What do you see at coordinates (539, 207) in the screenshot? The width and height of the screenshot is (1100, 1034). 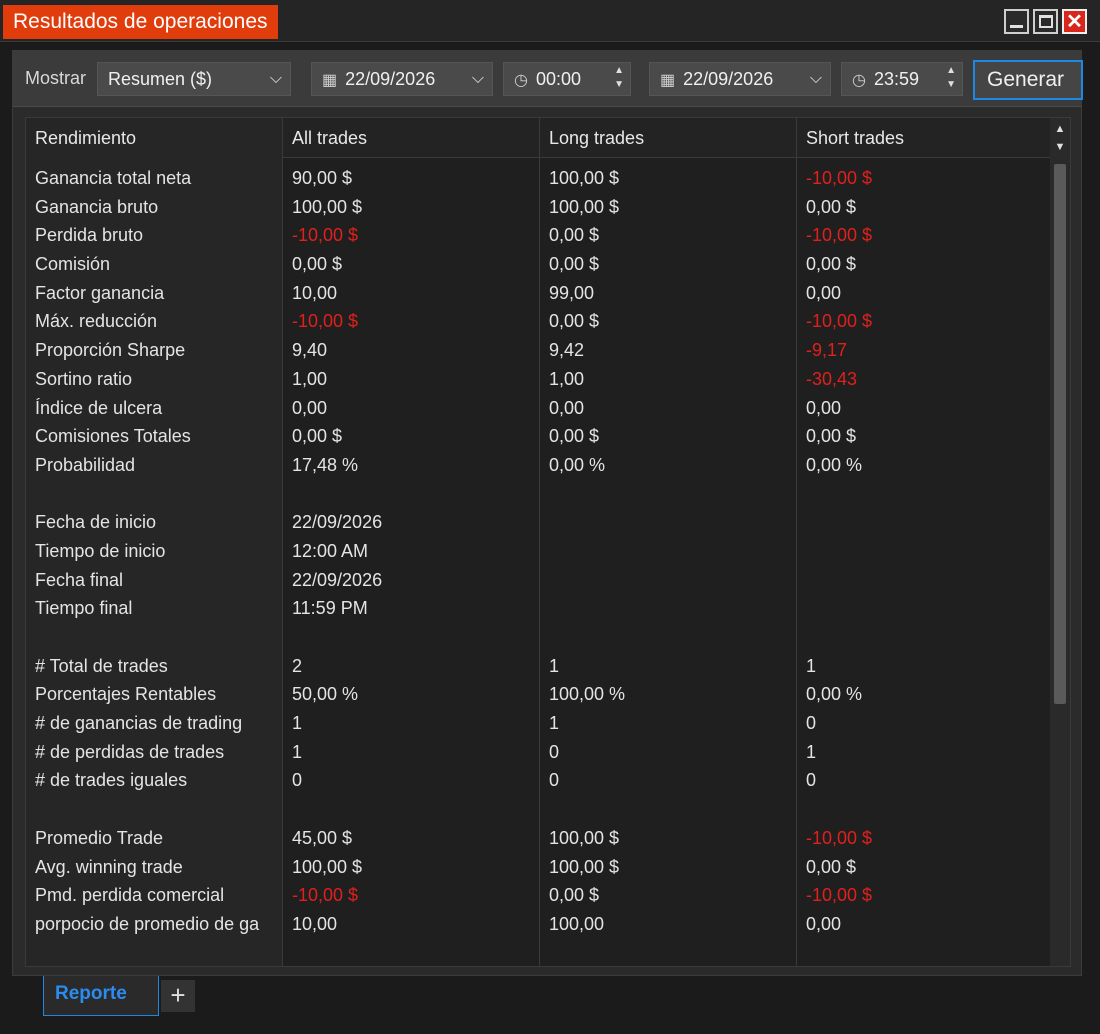 I see `table-row: Ganancia bruto 100,00 $ 100,00 $ 0,00 $` at bounding box center [539, 207].